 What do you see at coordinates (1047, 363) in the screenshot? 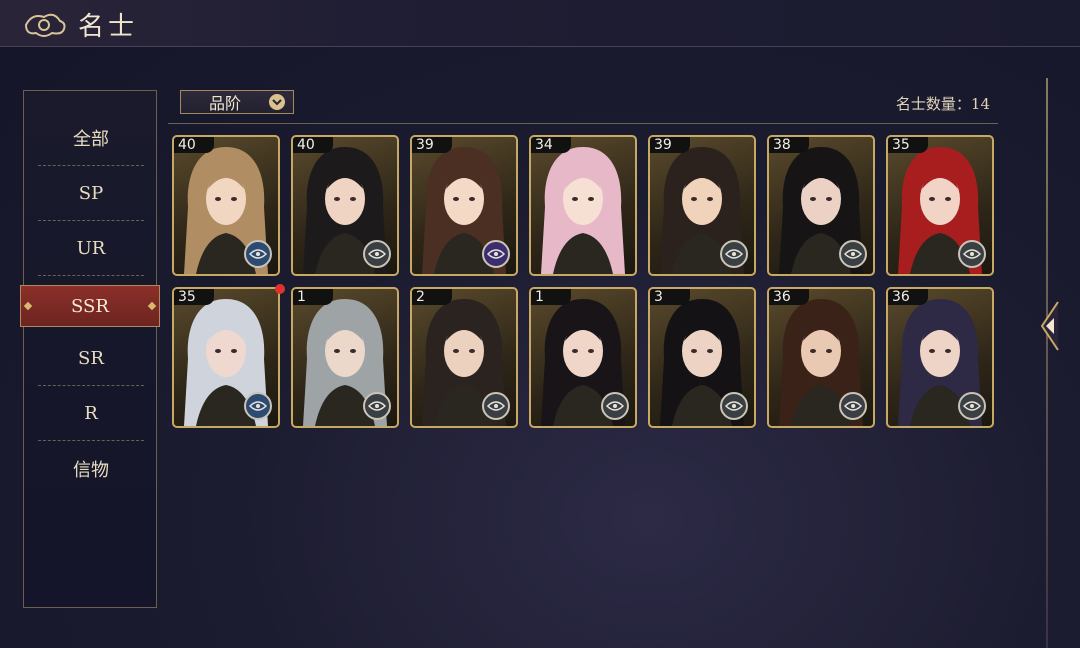
I see `frame-line` at bounding box center [1047, 363].